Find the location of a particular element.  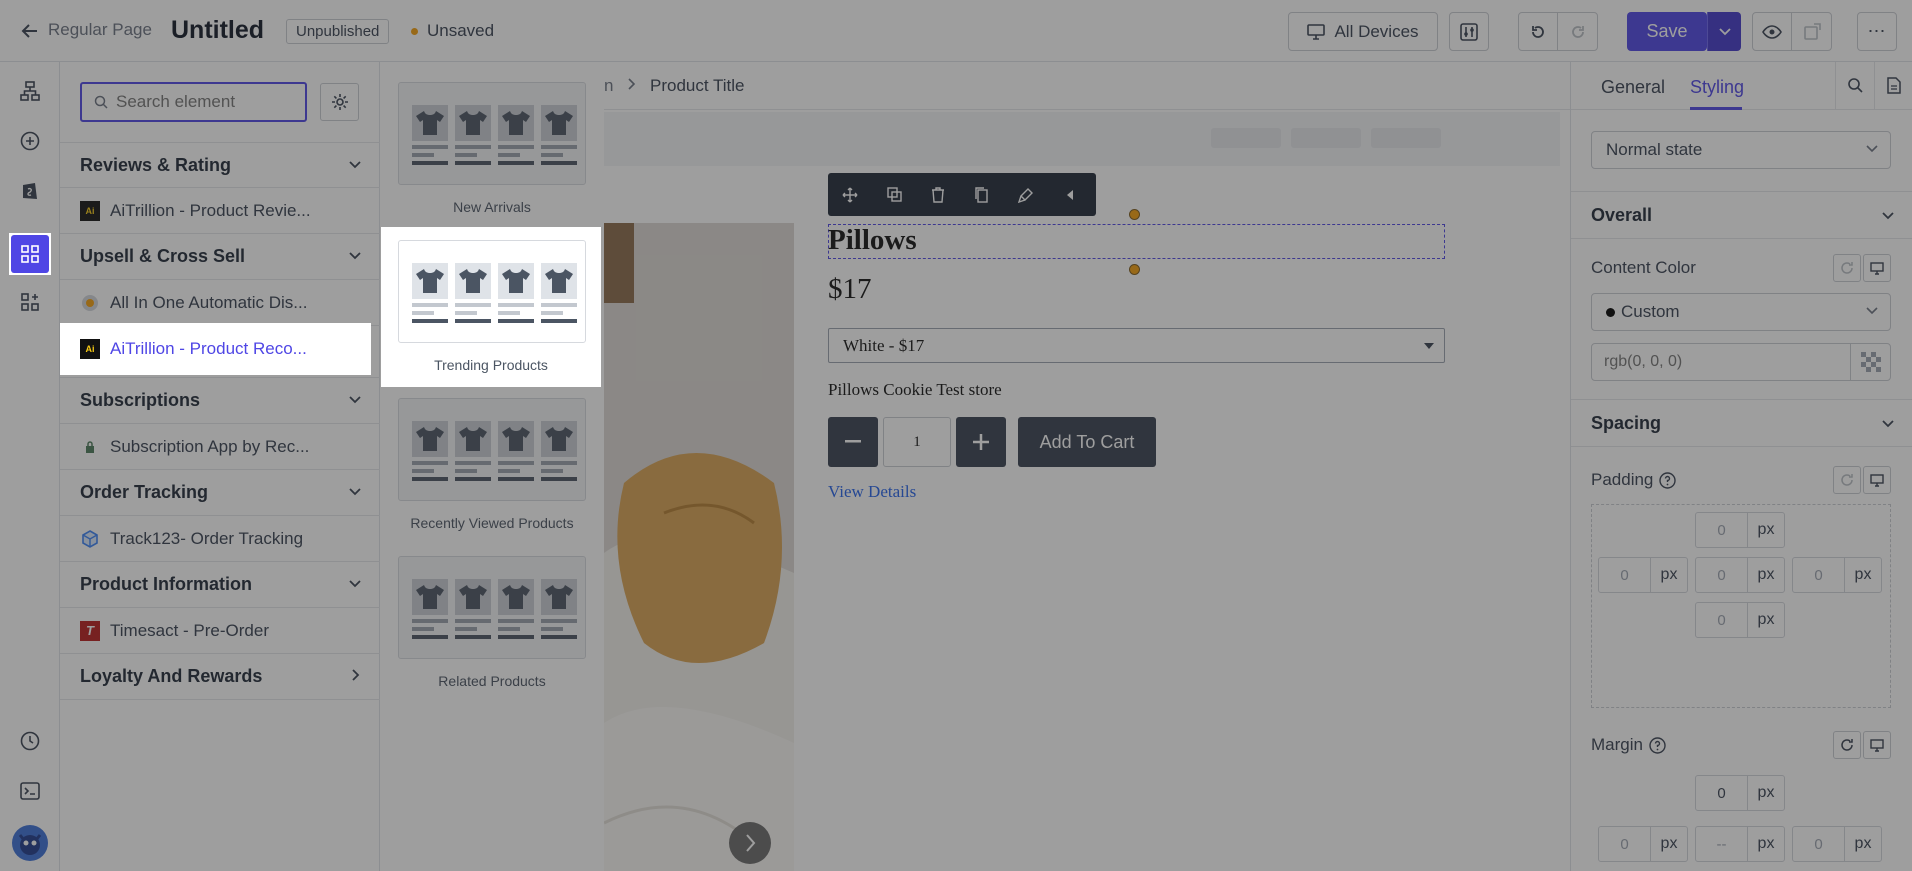

title-selection-box is located at coordinates (1136, 241).